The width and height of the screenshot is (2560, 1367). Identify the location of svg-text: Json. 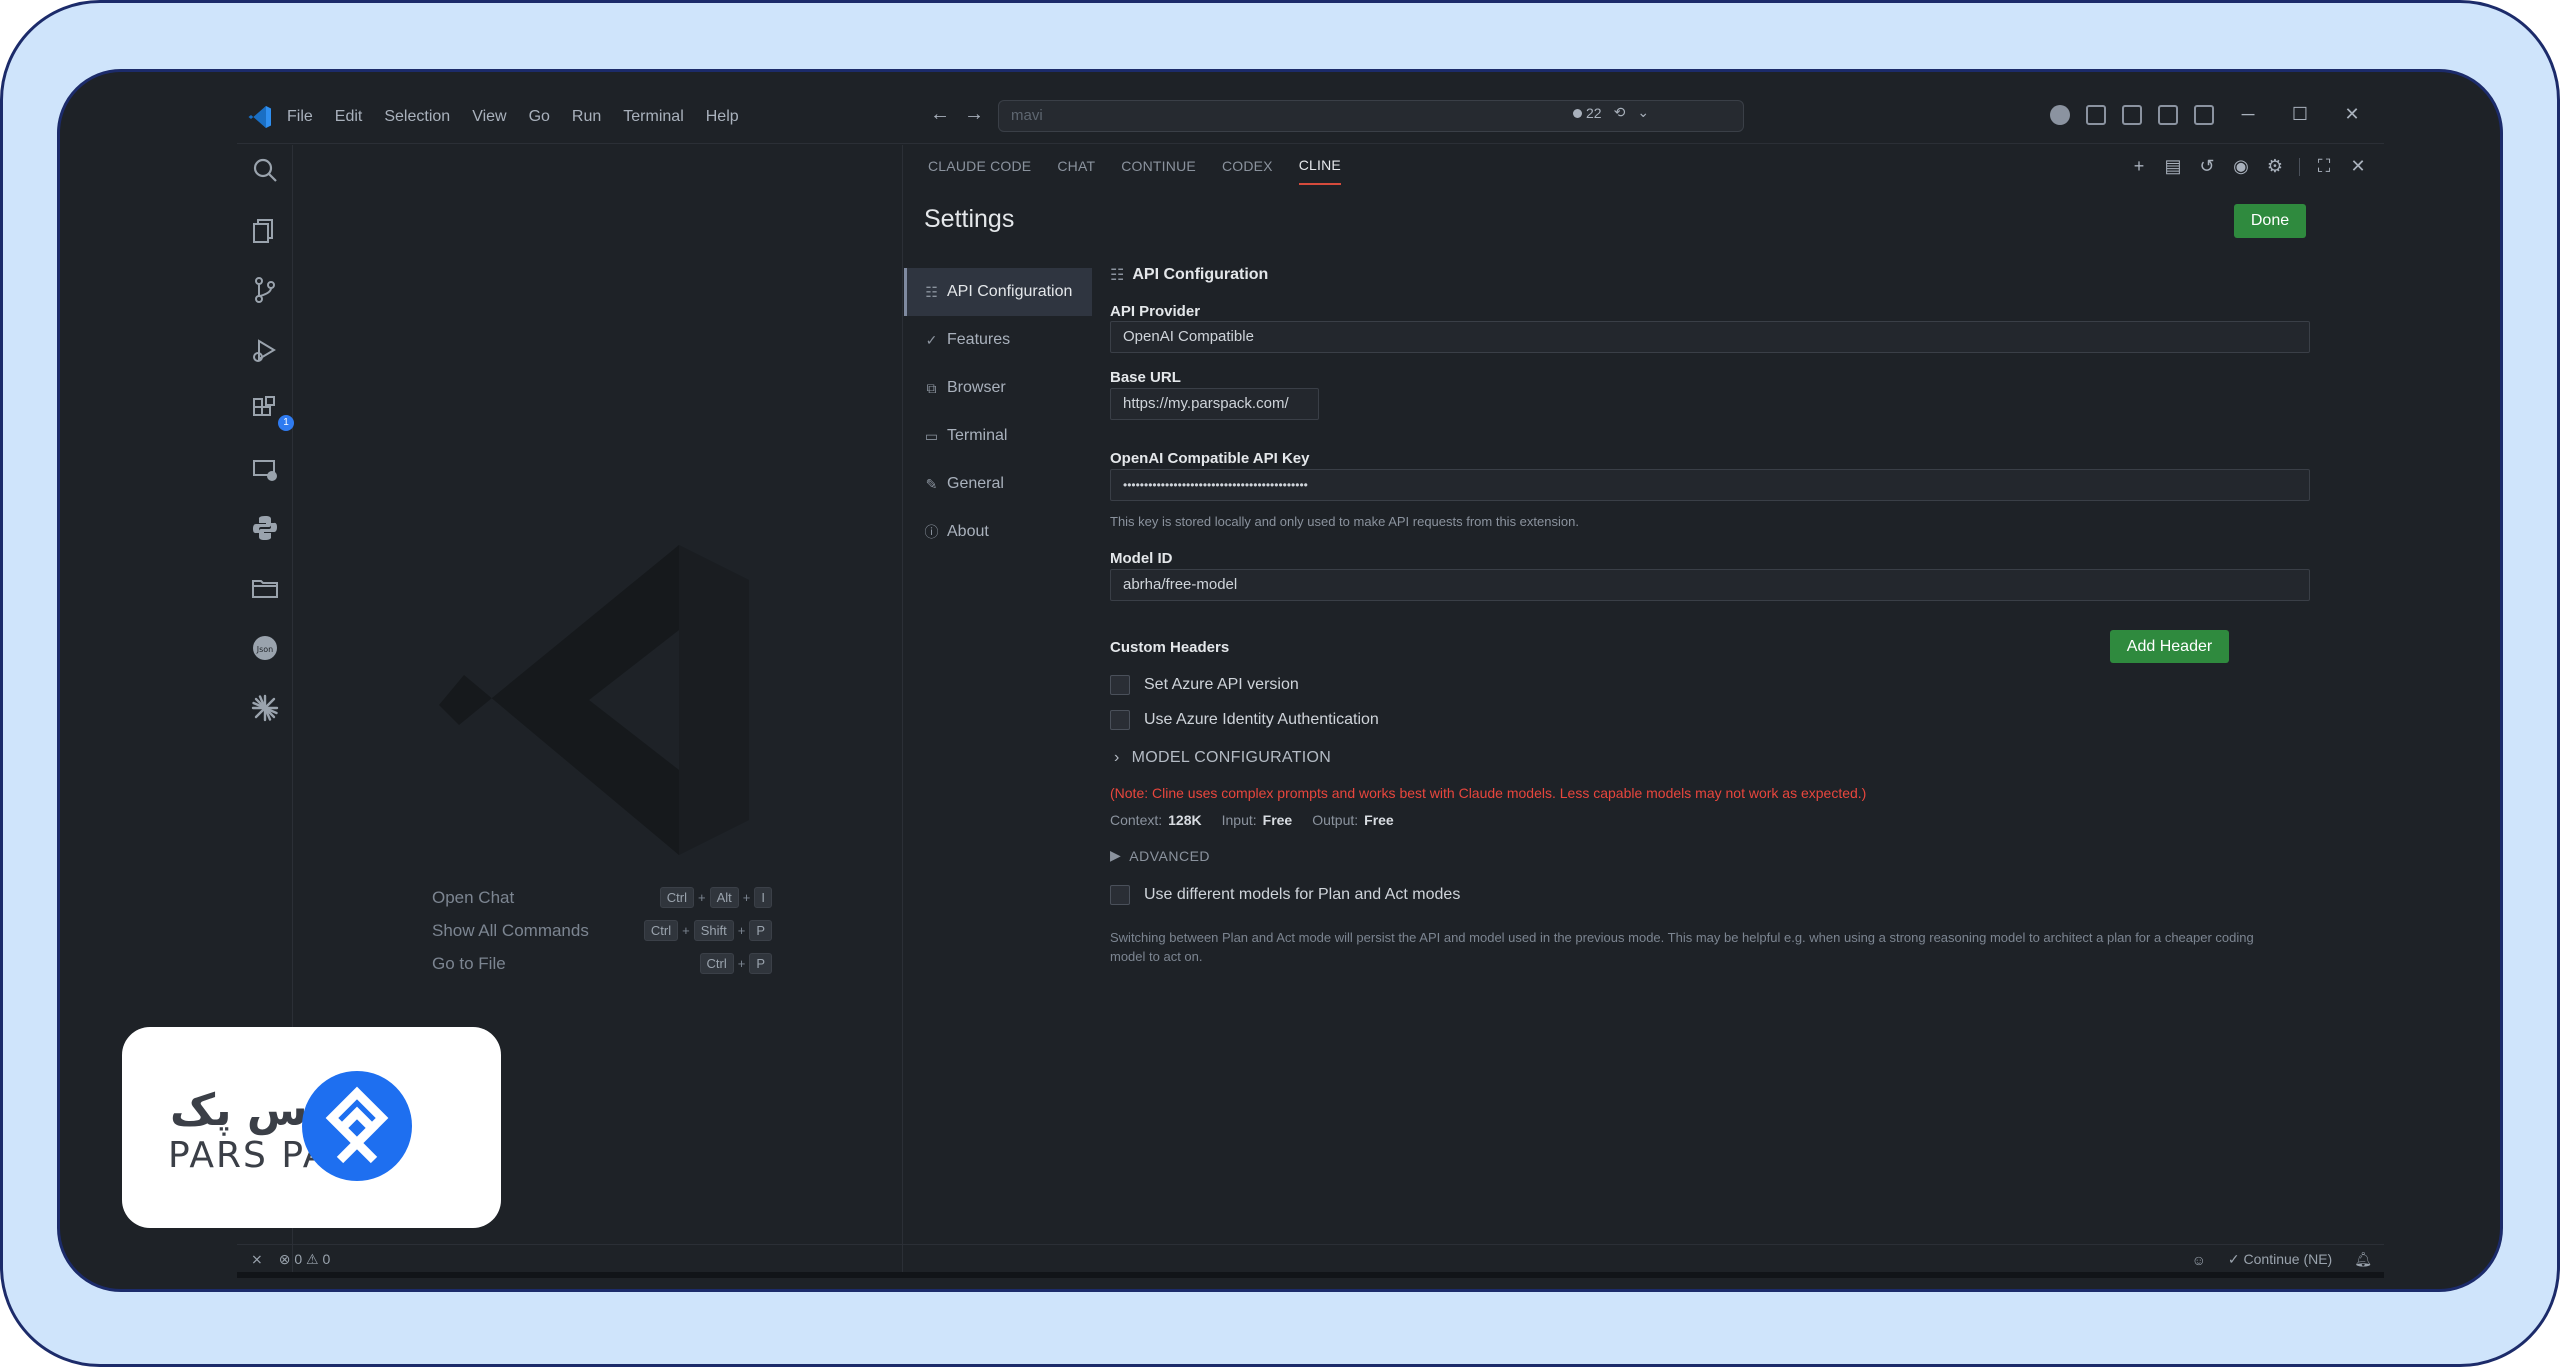
(265, 649).